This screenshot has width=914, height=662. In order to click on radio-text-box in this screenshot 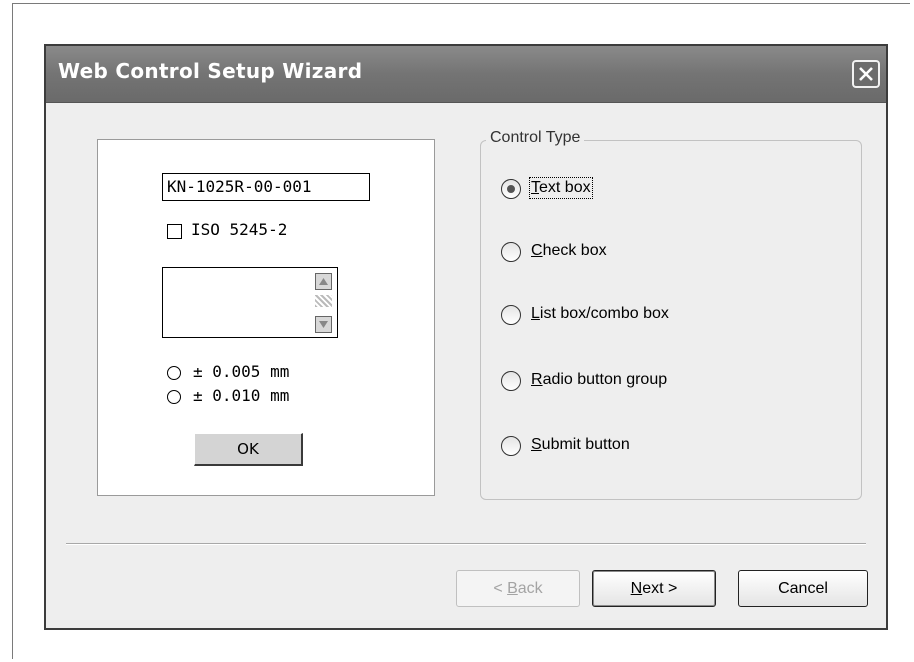, I will do `click(511, 189)`.